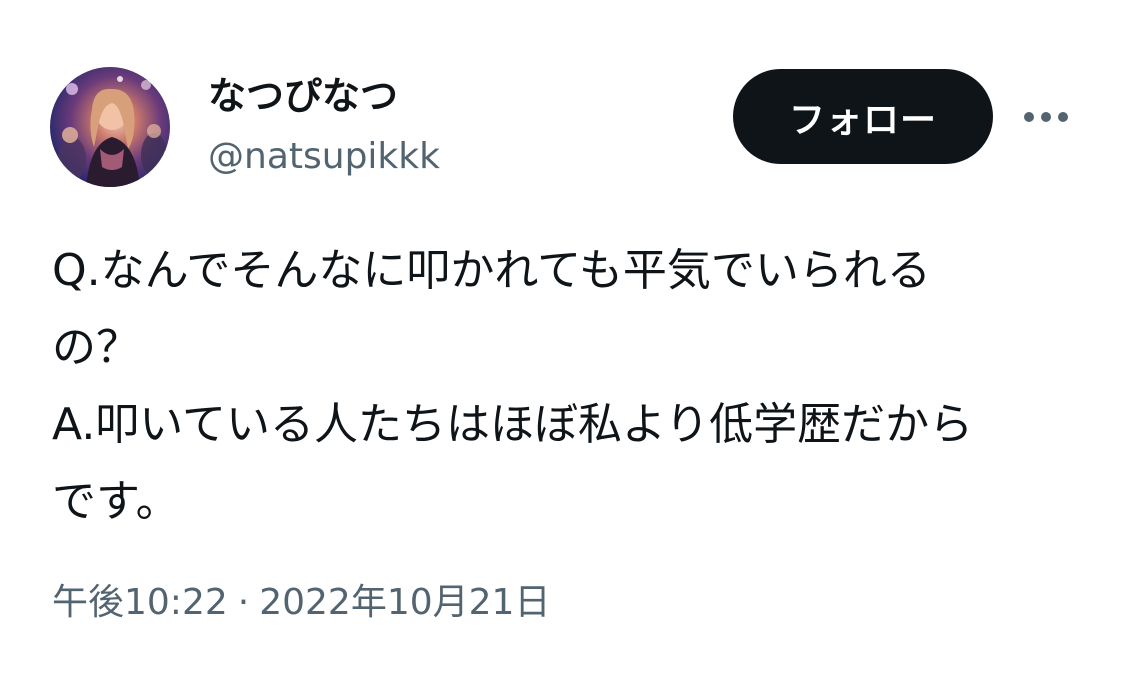 This screenshot has height=673, width=1125. I want to click on tweet-date: 2022年10月21日, so click(404, 602).